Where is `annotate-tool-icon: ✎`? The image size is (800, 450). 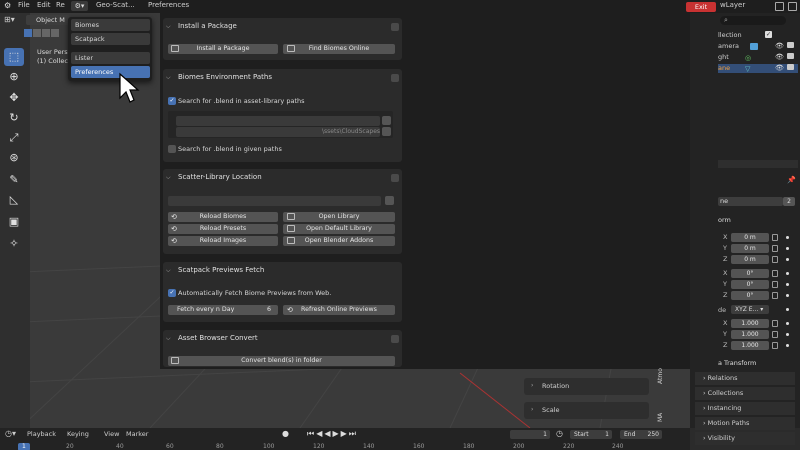
annotate-tool-icon: ✎ is located at coordinates (14, 180).